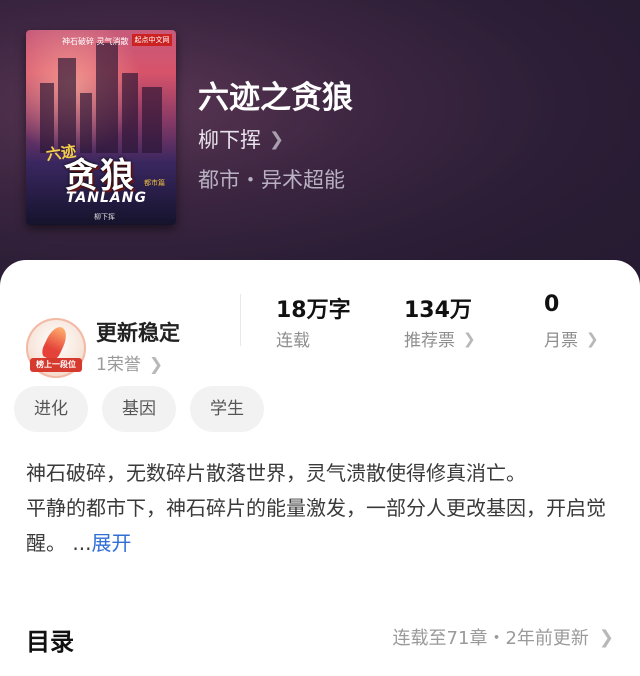 This screenshot has width=640, height=676. What do you see at coordinates (152, 40) in the screenshot?
I see `cover-publisher: 起点中文网` at bounding box center [152, 40].